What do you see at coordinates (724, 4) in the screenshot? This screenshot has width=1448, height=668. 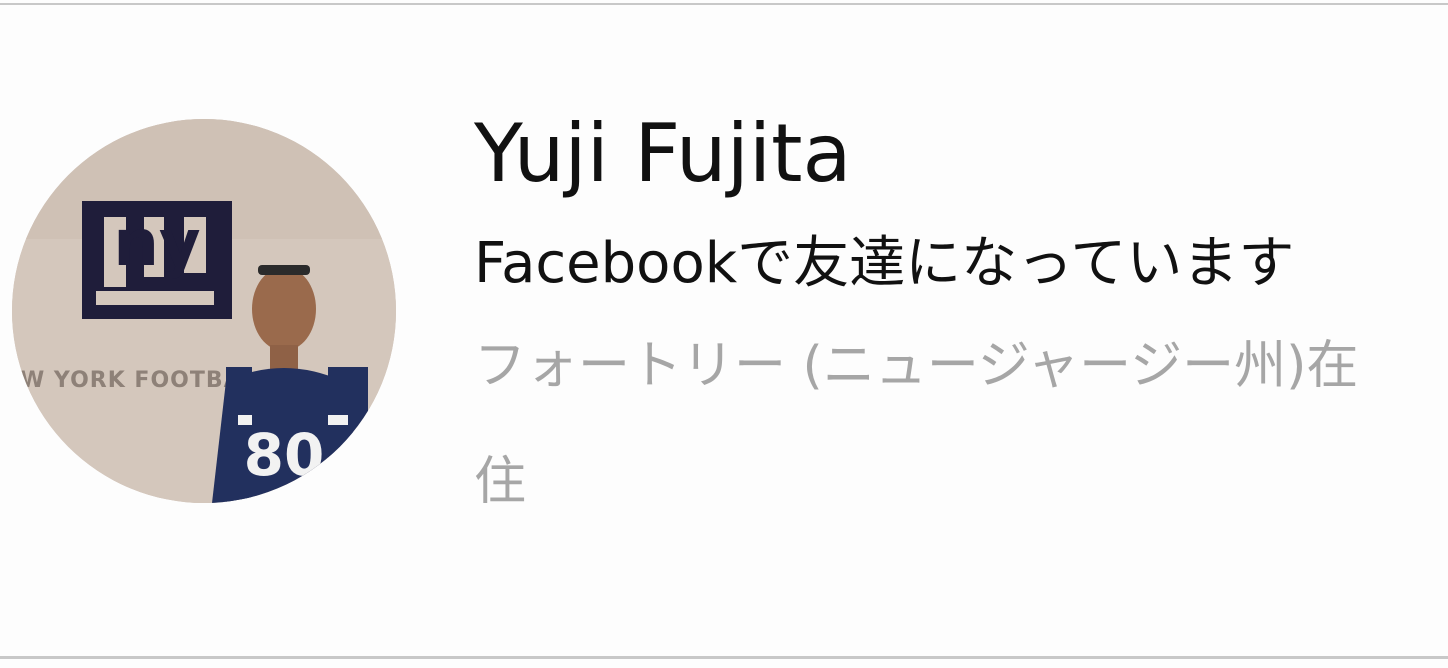 I see `top-divider` at bounding box center [724, 4].